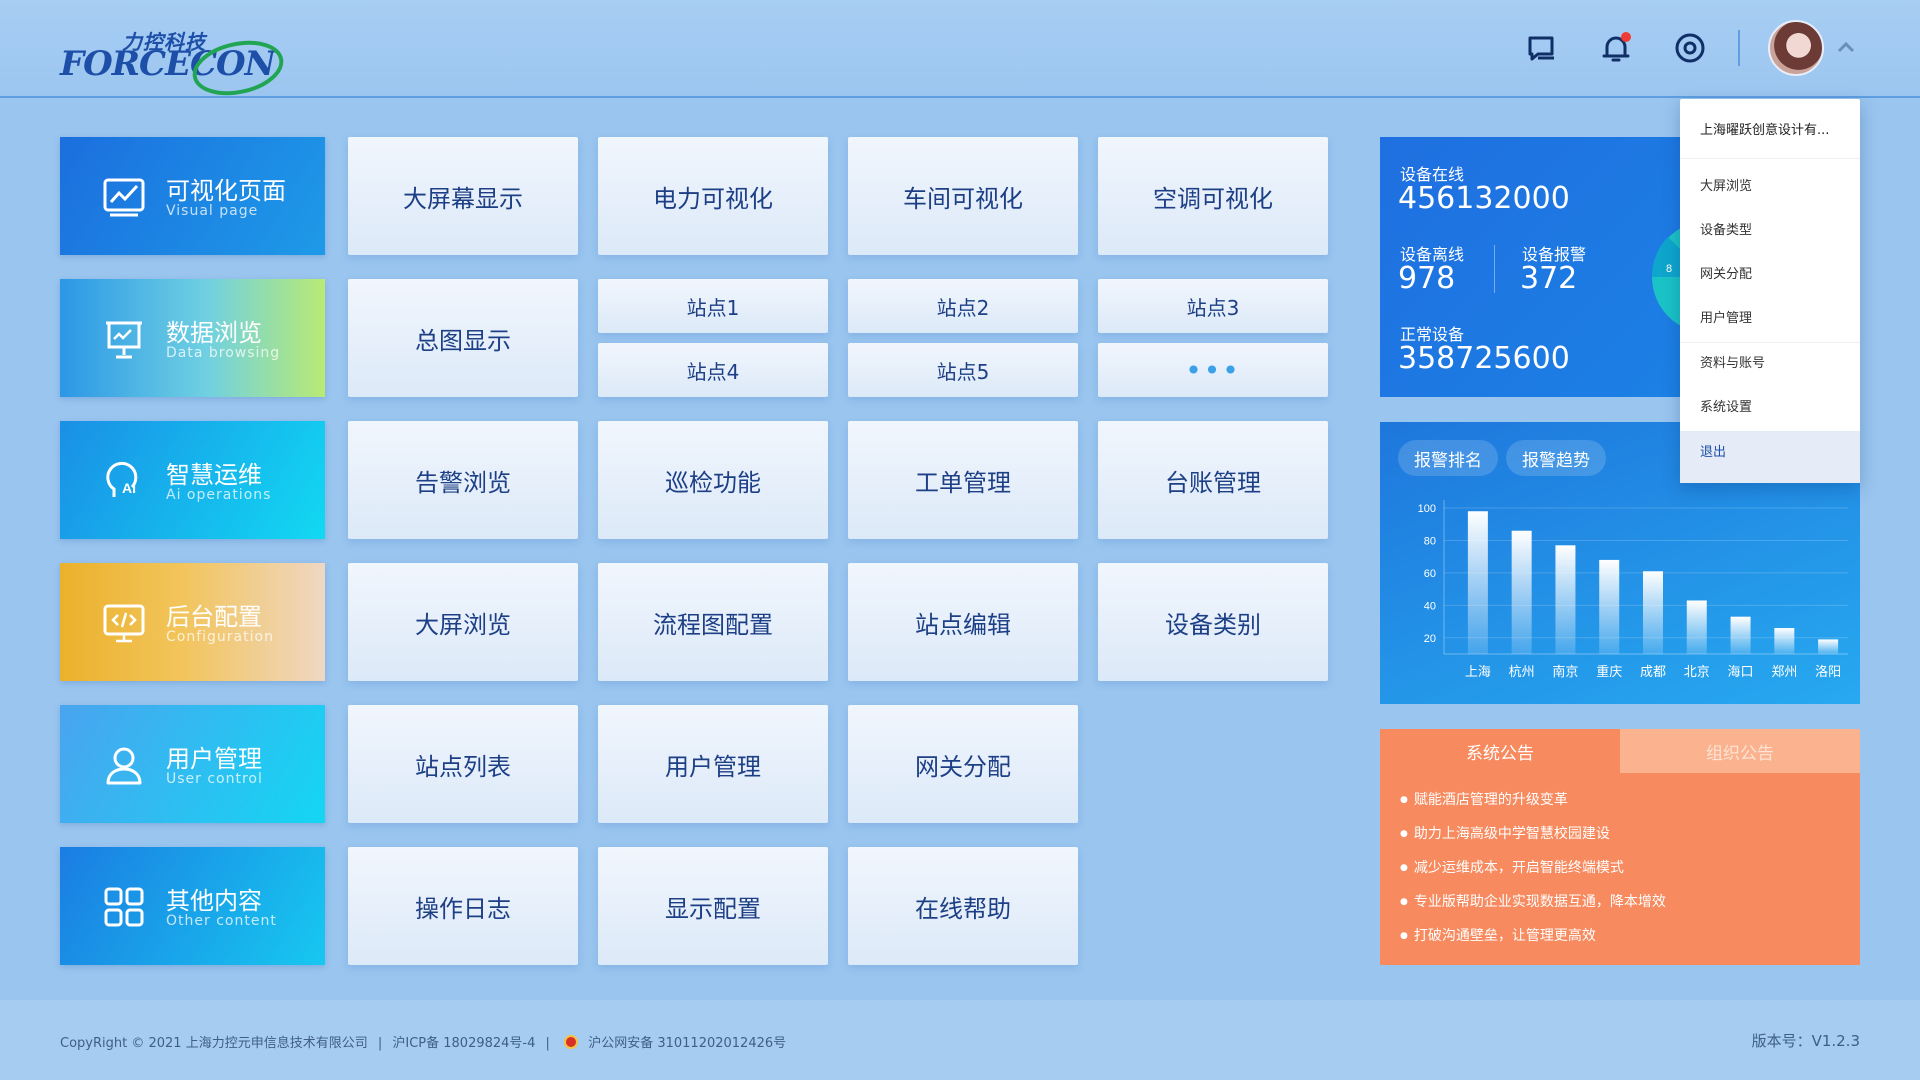 The image size is (1920, 1080). What do you see at coordinates (1770, 187) in the screenshot?
I see `menu-item-screen-browse: 大屏浏览` at bounding box center [1770, 187].